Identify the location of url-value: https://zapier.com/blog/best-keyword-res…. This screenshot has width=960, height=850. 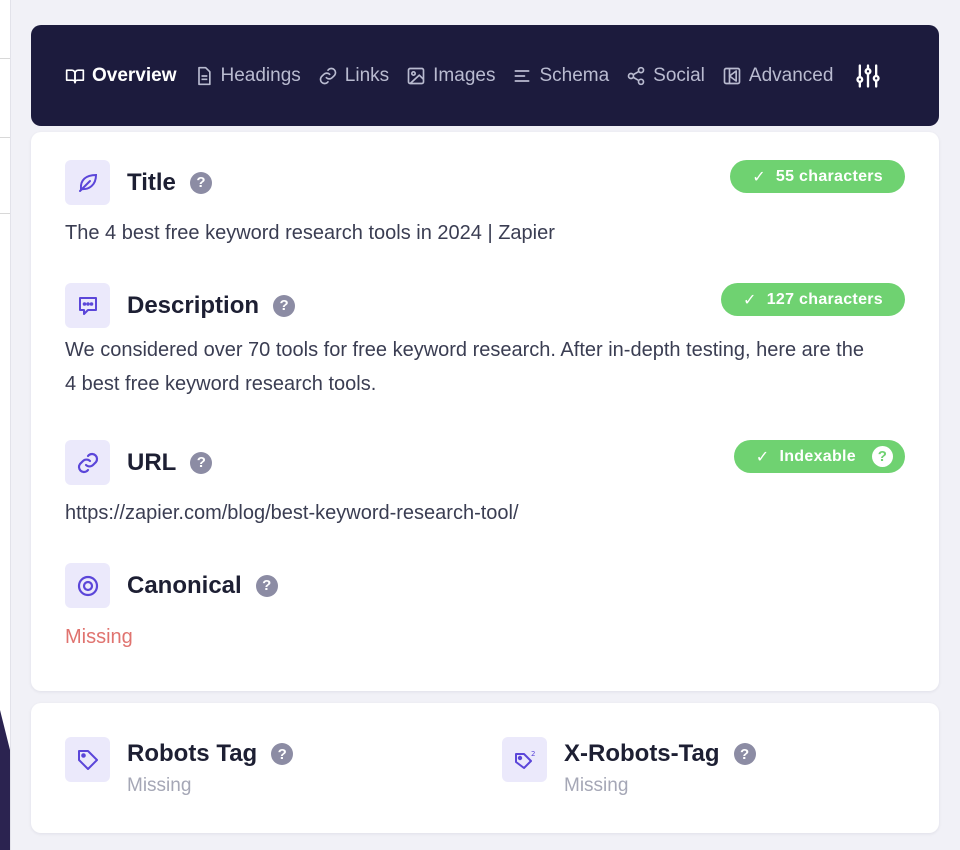
(292, 513).